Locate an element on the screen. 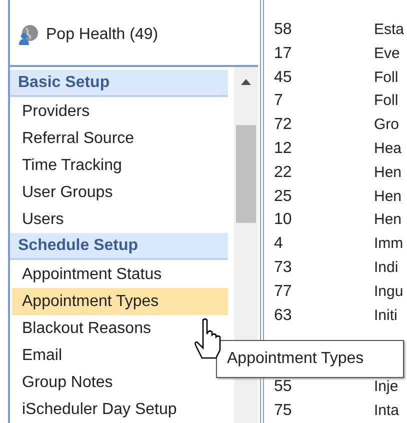 The height and width of the screenshot is (423, 407). table-cell-text: Indi is located at coordinates (386, 268).